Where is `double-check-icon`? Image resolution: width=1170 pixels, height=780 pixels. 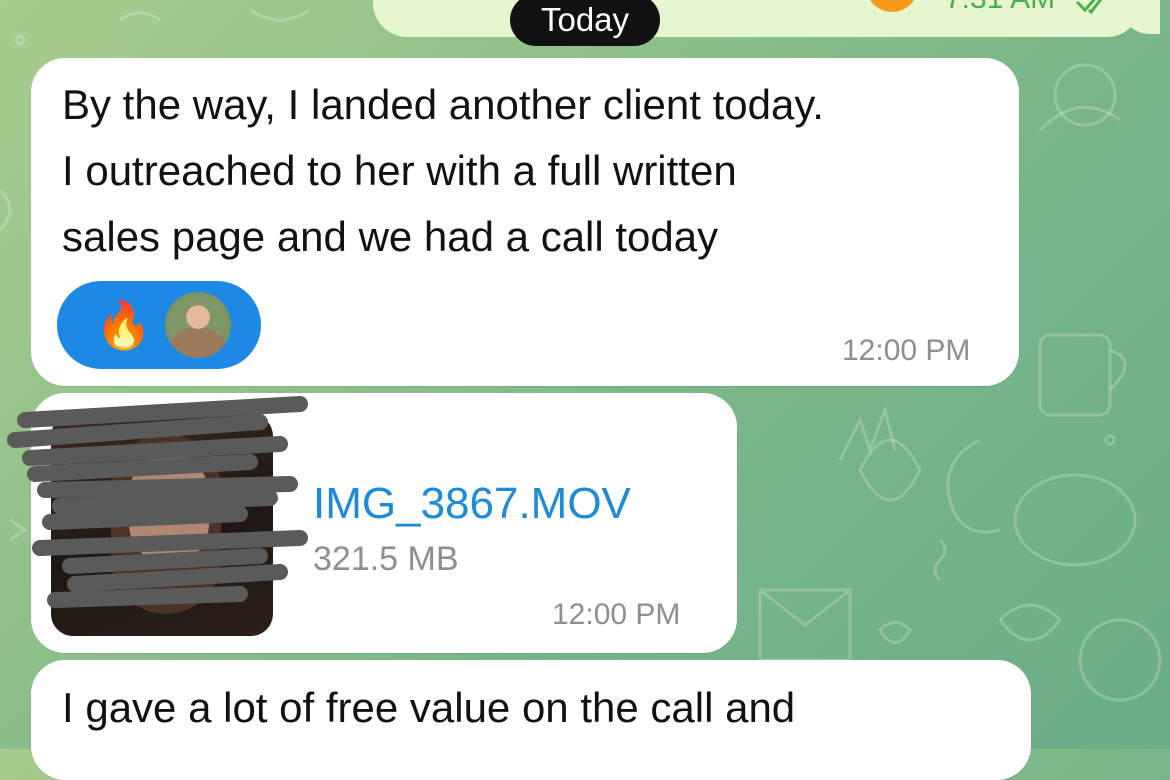
double-check-icon is located at coordinates (1089, 7).